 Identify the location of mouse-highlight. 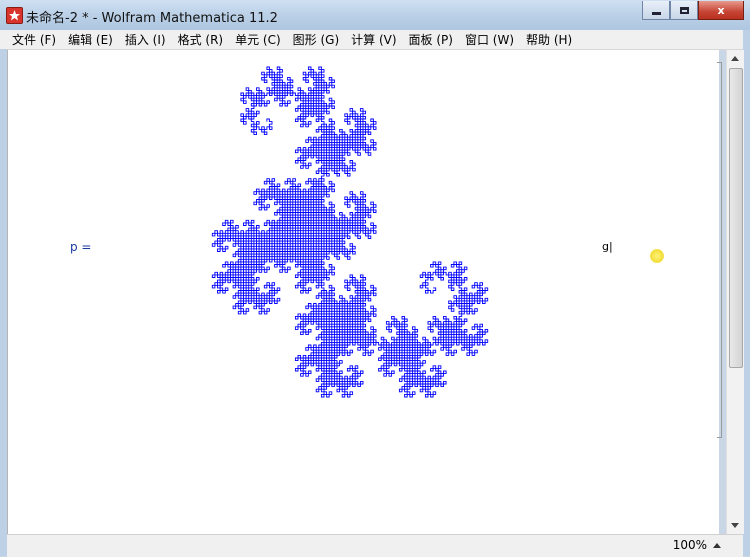
(657, 256).